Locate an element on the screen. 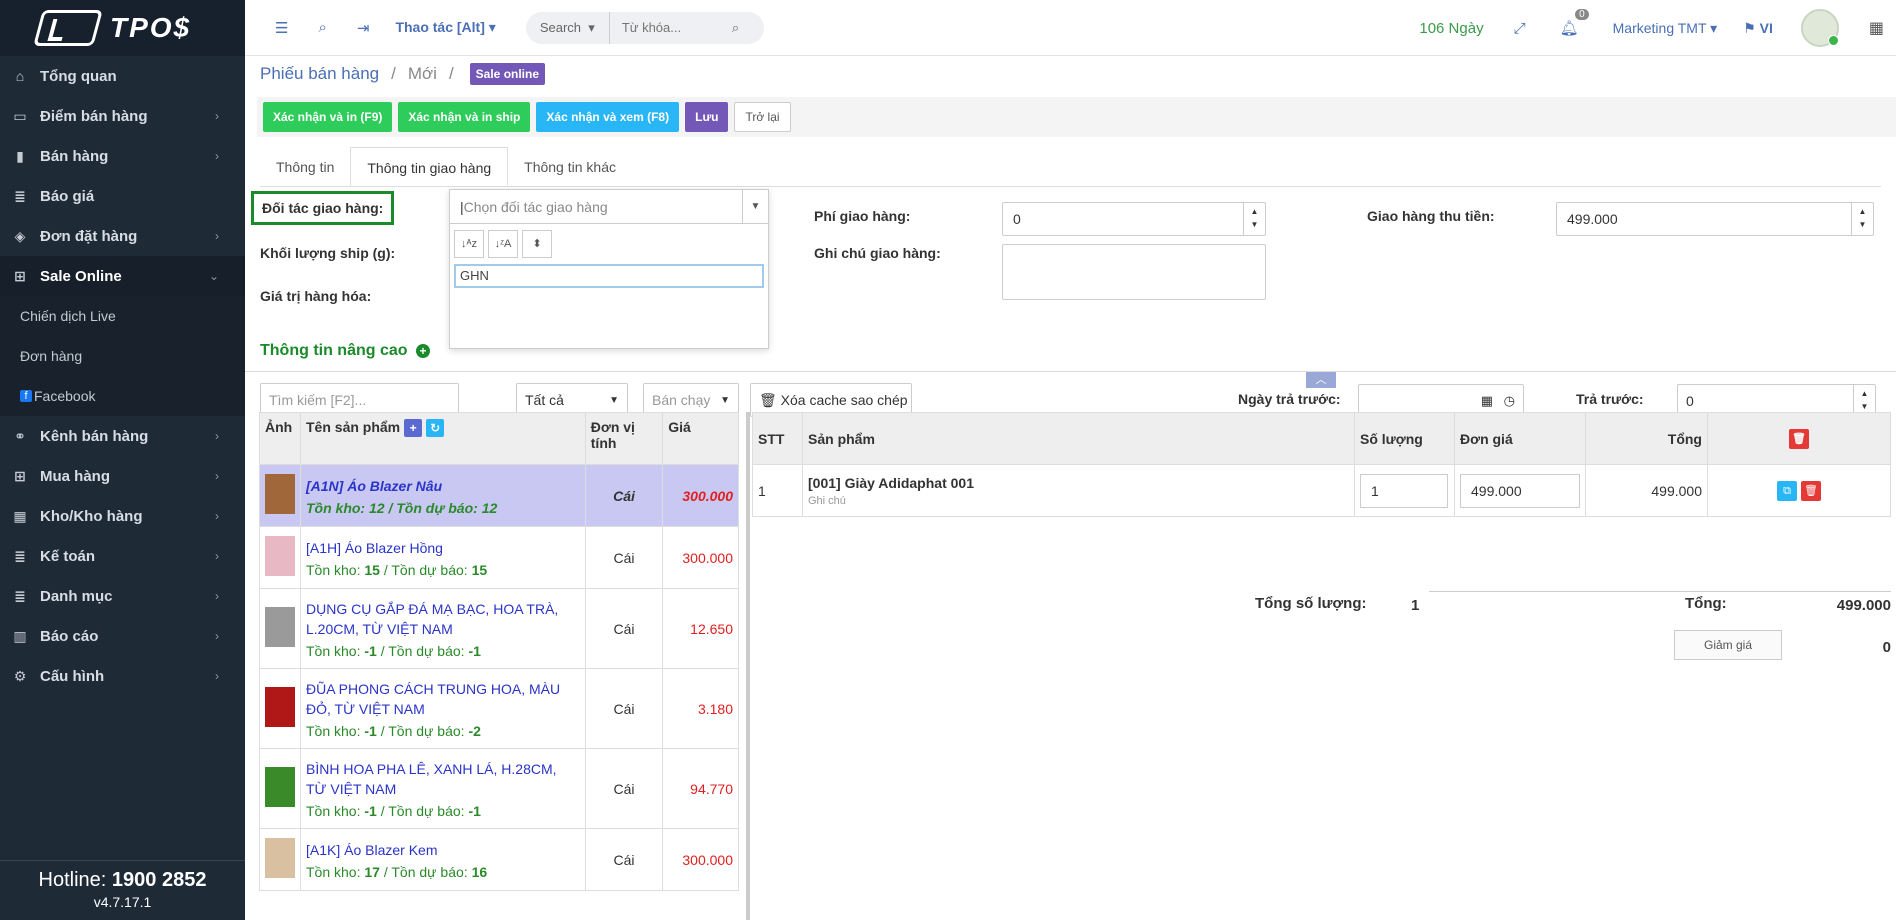  bell-icon: 🔔︎ 0 is located at coordinates (1574, 23).